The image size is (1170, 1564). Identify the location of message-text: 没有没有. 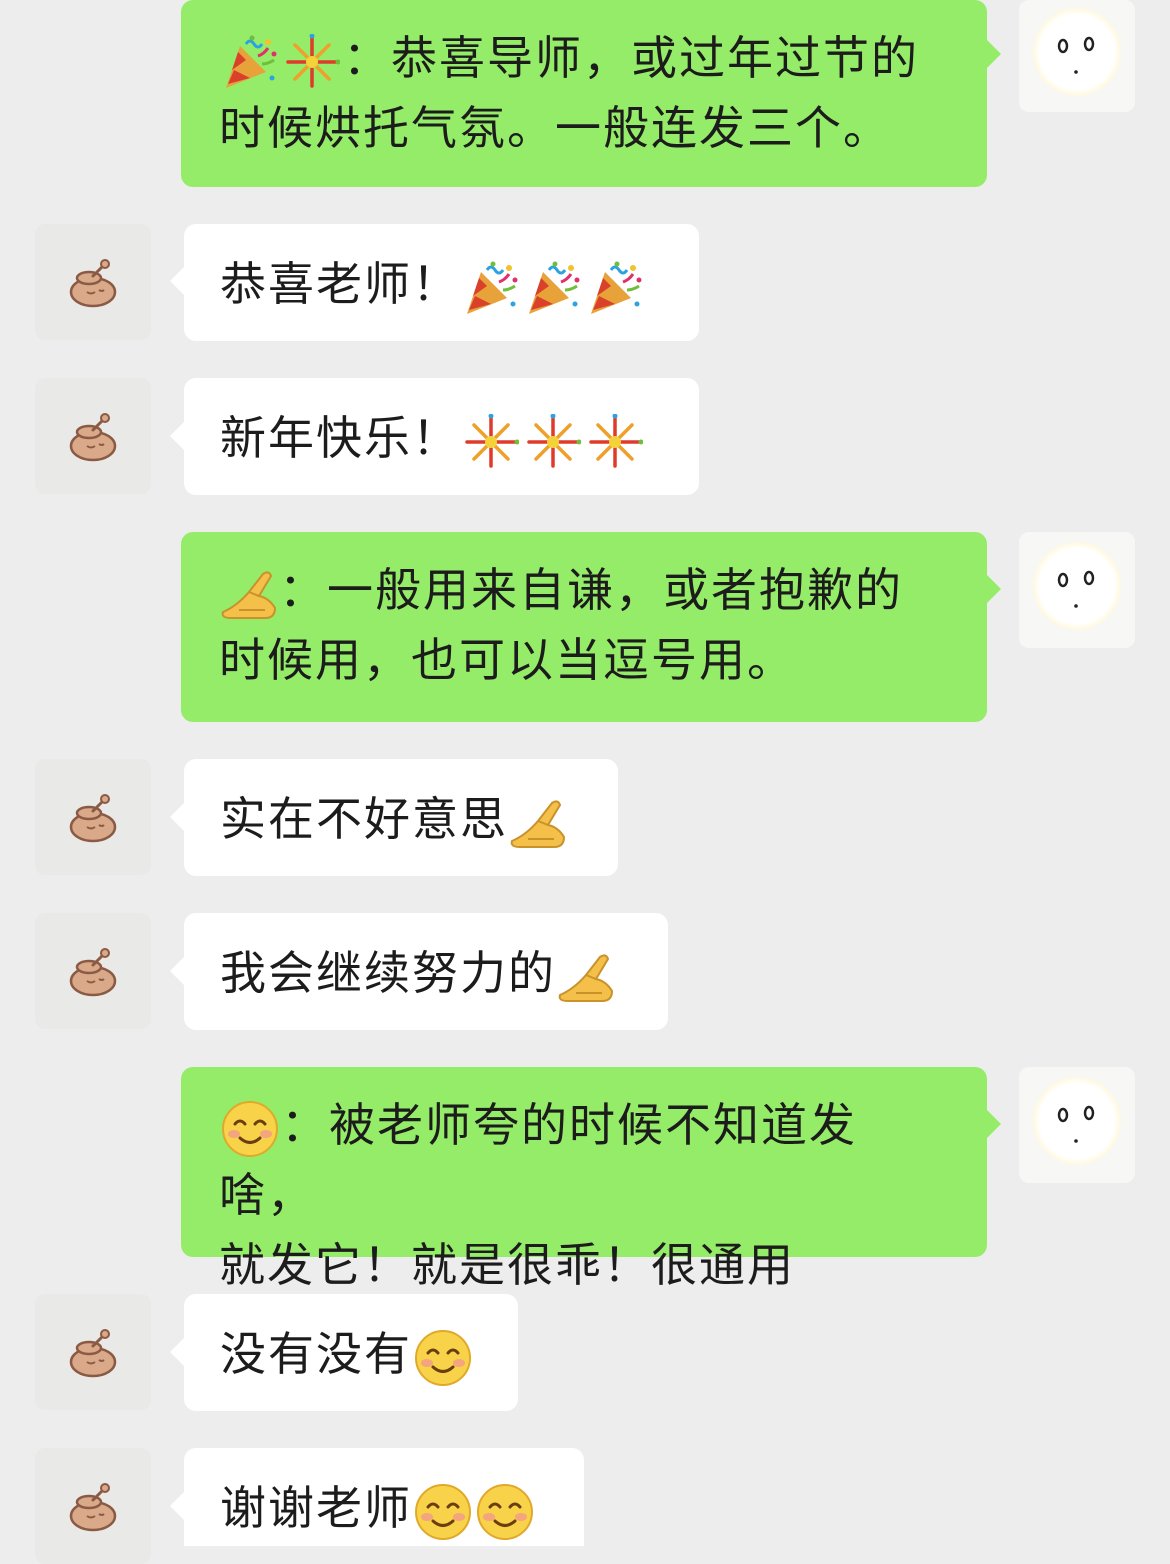
(316, 1354).